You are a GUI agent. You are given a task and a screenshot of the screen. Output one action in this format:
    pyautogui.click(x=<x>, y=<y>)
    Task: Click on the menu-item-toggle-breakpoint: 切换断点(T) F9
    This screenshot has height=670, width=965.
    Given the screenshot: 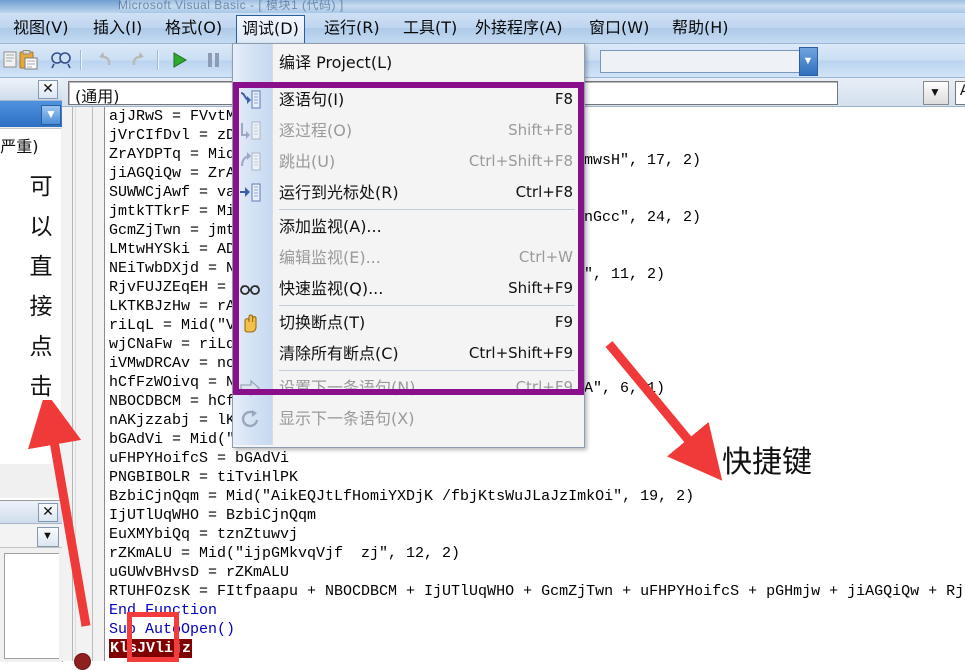 What is the action you would take?
    pyautogui.click(x=413, y=322)
    